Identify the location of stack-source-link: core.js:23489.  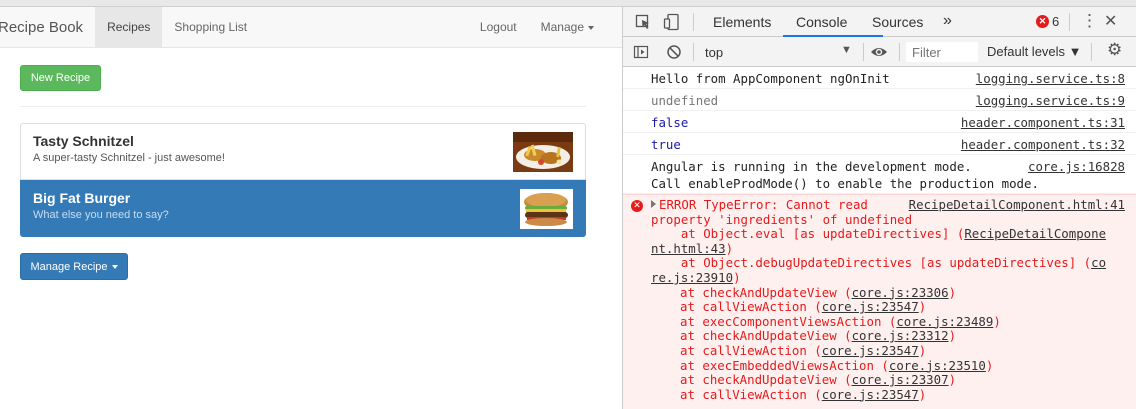
(944, 321).